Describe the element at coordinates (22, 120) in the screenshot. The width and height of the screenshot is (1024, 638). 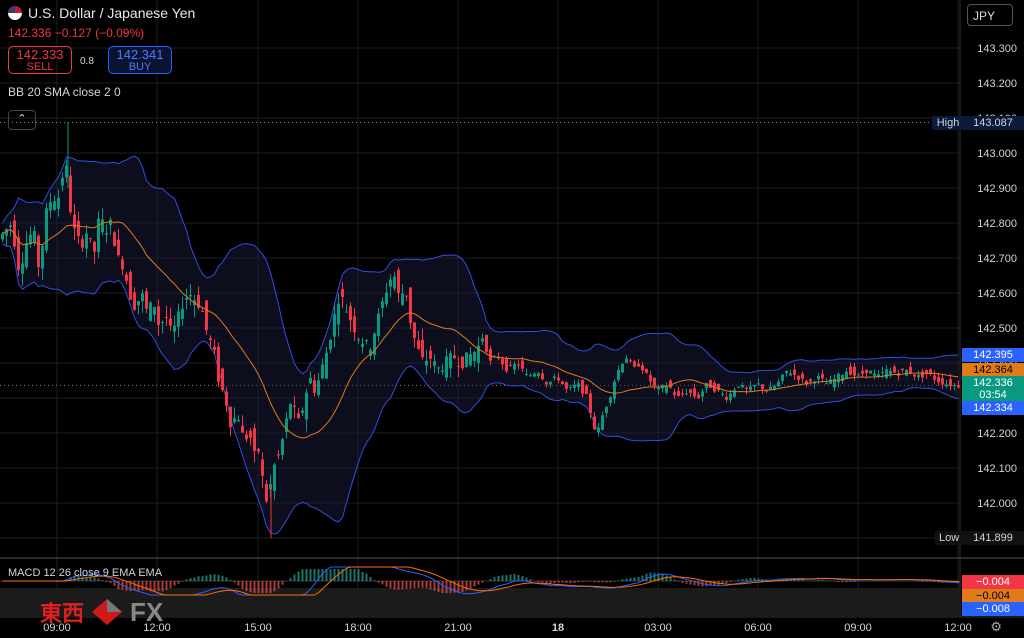
I see `collapse-chevron-icon: ⌃` at that location.